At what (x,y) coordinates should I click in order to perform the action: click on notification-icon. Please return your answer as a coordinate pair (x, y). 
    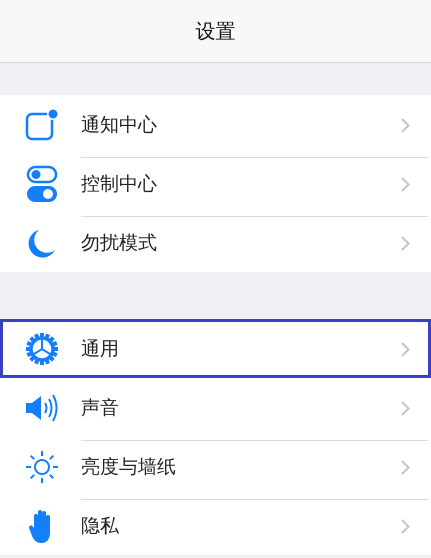
    Looking at the image, I should click on (42, 125).